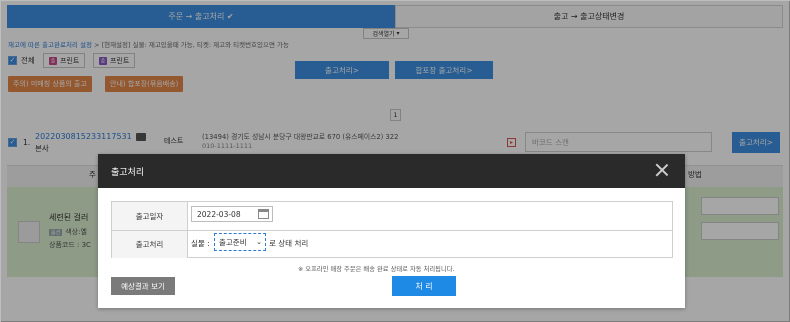 The height and width of the screenshot is (322, 790). I want to click on status-select: 출고준비 ⌄, so click(240, 242).